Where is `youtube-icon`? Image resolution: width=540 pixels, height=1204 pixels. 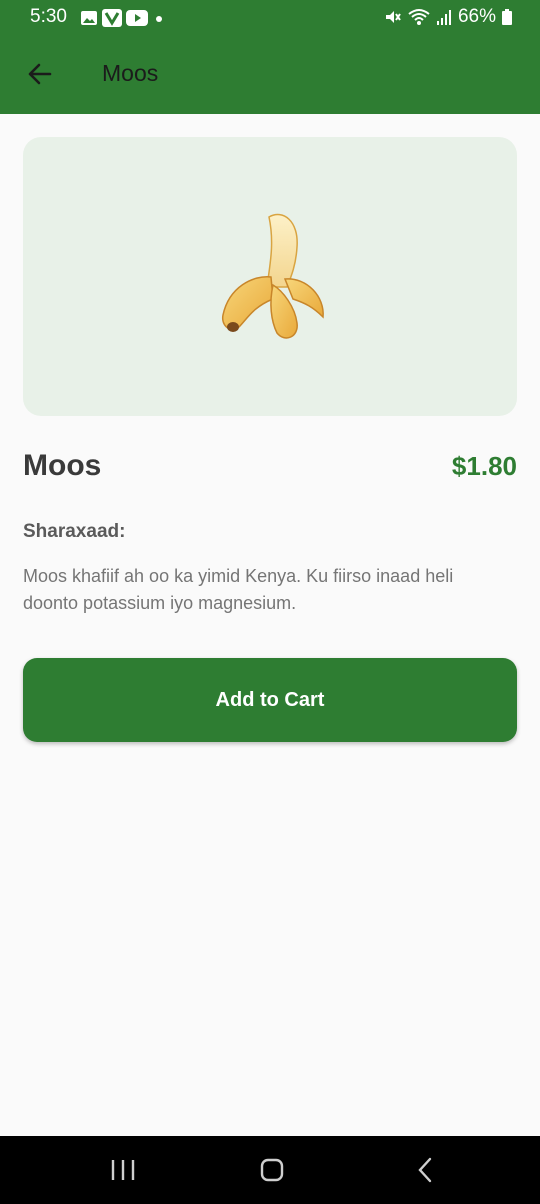
youtube-icon is located at coordinates (137, 18).